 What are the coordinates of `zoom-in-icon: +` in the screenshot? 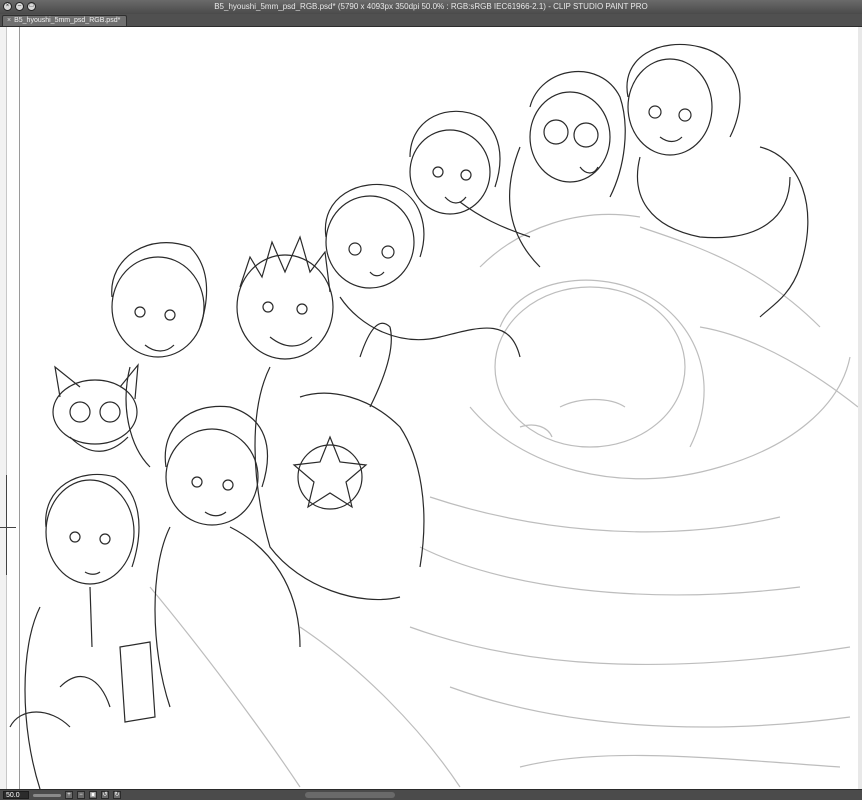 It's located at (69, 795).